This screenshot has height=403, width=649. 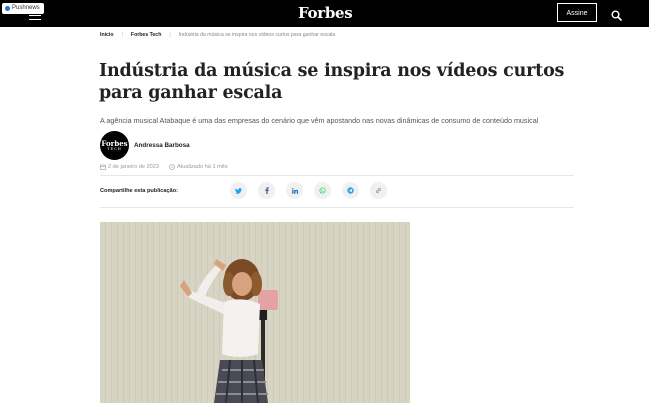 I want to click on top-header: Pushnews Forbes Assine, so click(x=324, y=13).